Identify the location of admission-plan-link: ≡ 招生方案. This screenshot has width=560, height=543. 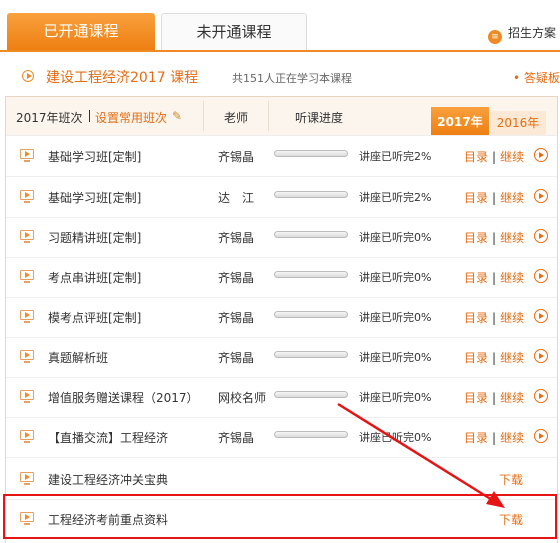
(522, 34).